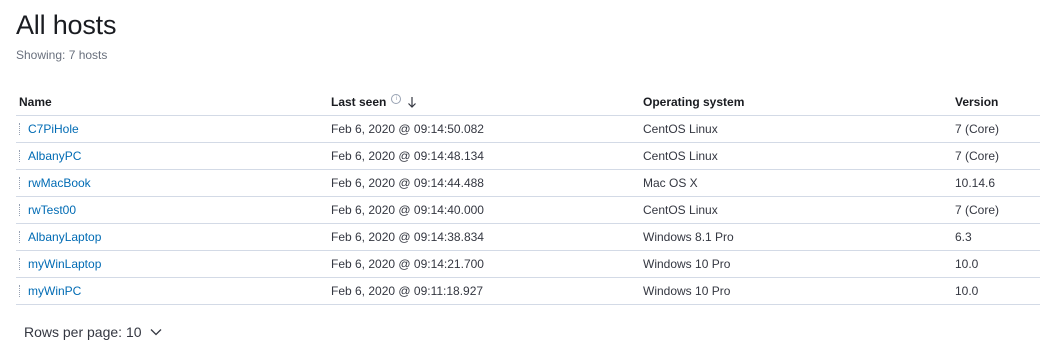 The image size is (1040, 349). I want to click on version-cell: 6.3, so click(996, 237).